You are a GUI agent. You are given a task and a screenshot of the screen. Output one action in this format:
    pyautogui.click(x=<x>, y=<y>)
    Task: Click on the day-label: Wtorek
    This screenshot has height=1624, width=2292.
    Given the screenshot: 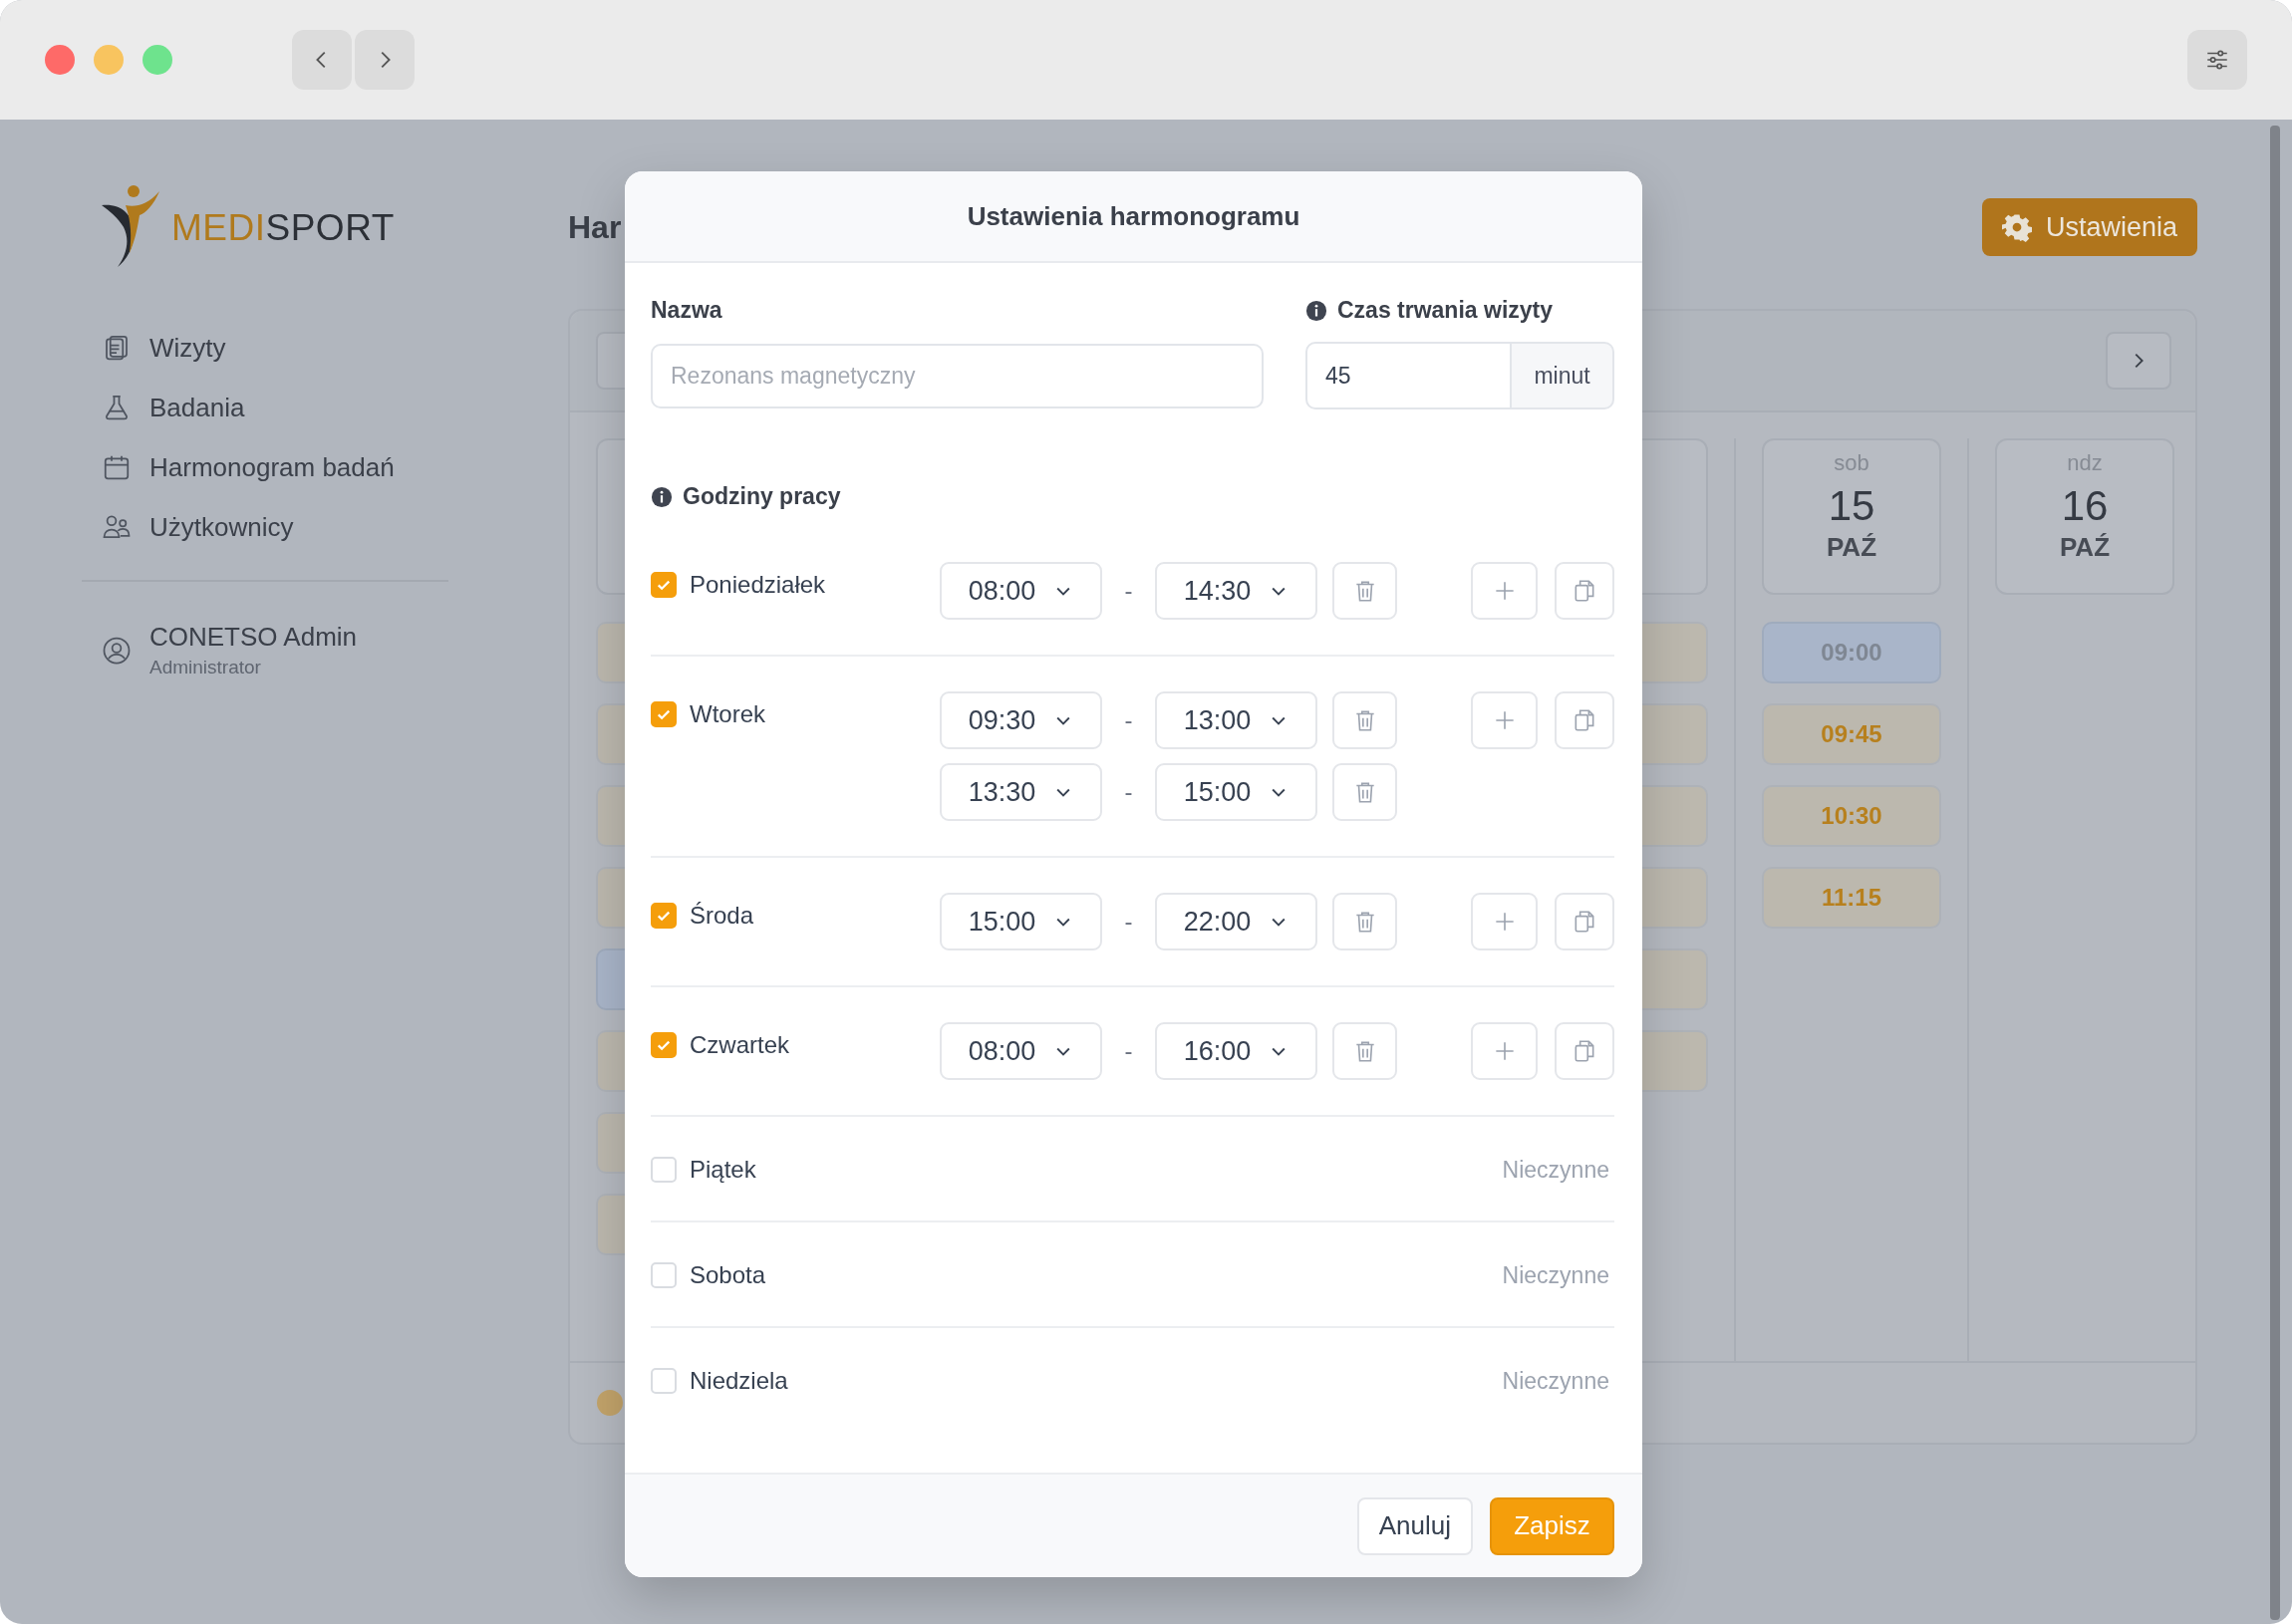 What is the action you would take?
    pyautogui.click(x=727, y=714)
    